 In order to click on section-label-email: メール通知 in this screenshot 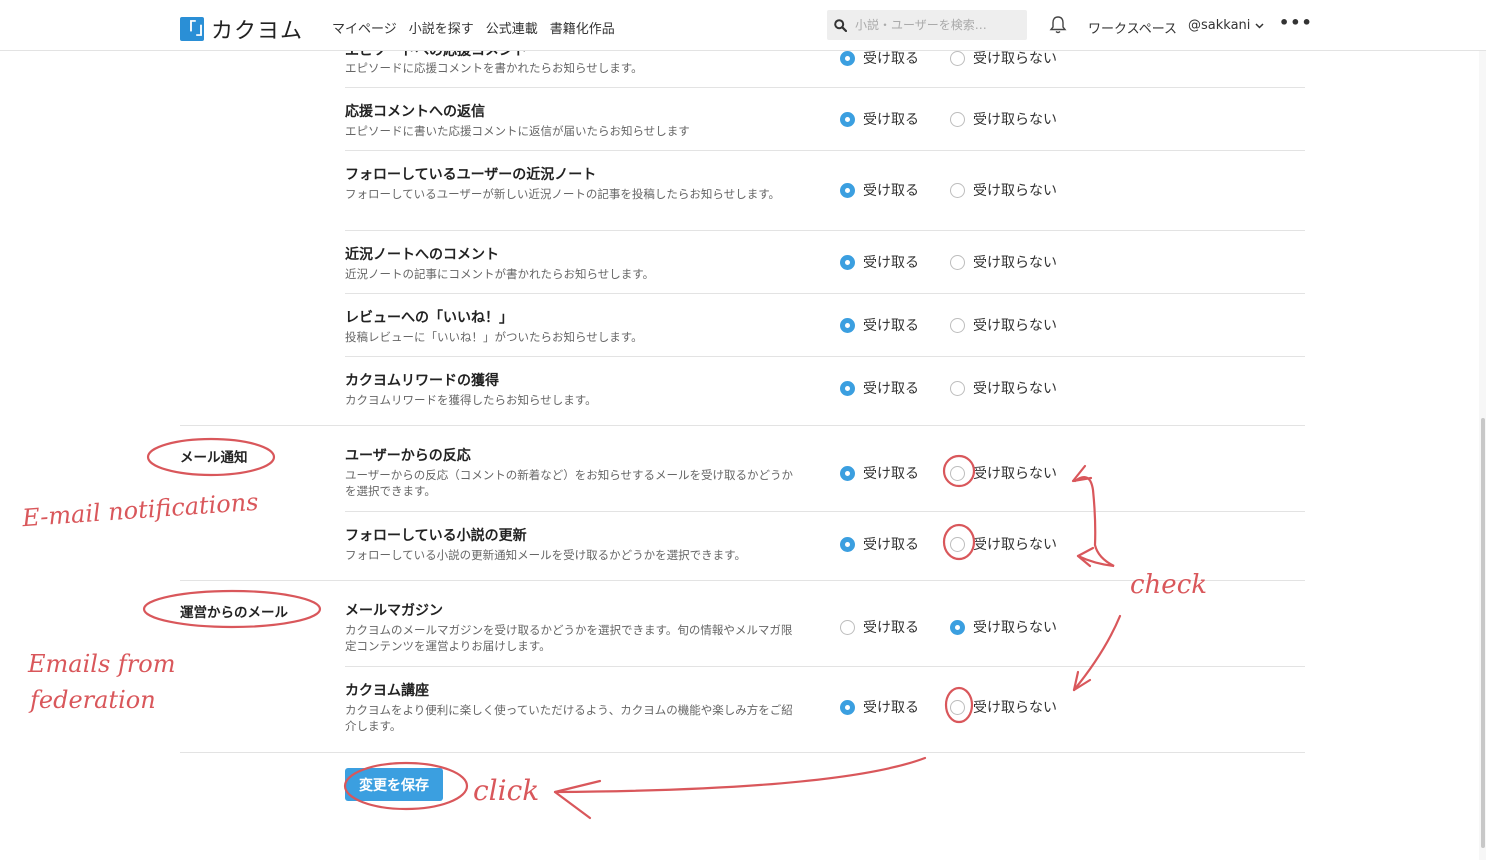, I will do `click(214, 458)`.